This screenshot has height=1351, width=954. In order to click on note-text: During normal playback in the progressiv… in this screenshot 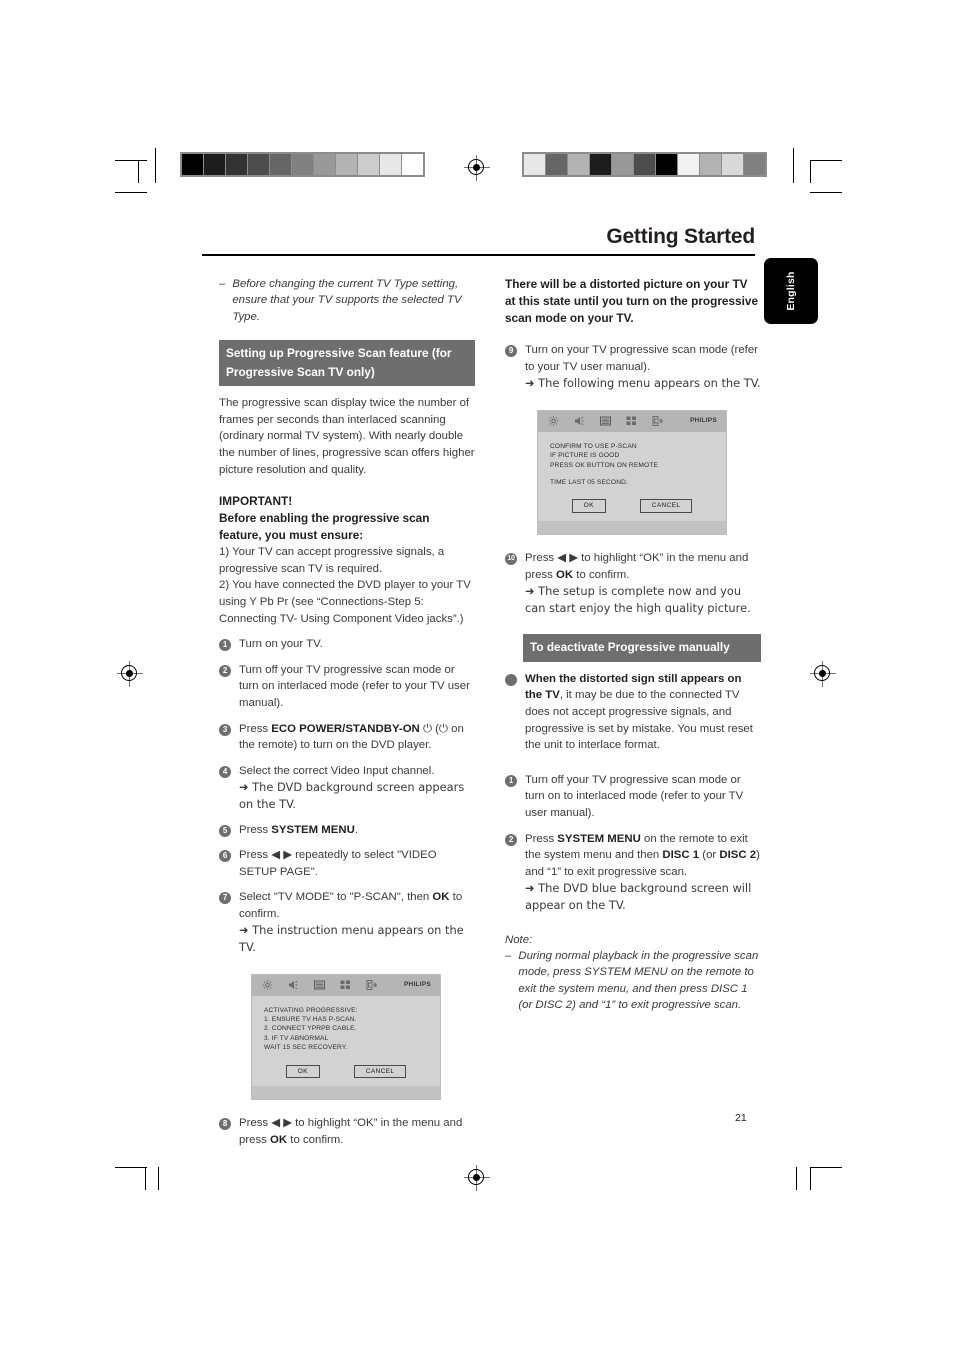, I will do `click(638, 980)`.